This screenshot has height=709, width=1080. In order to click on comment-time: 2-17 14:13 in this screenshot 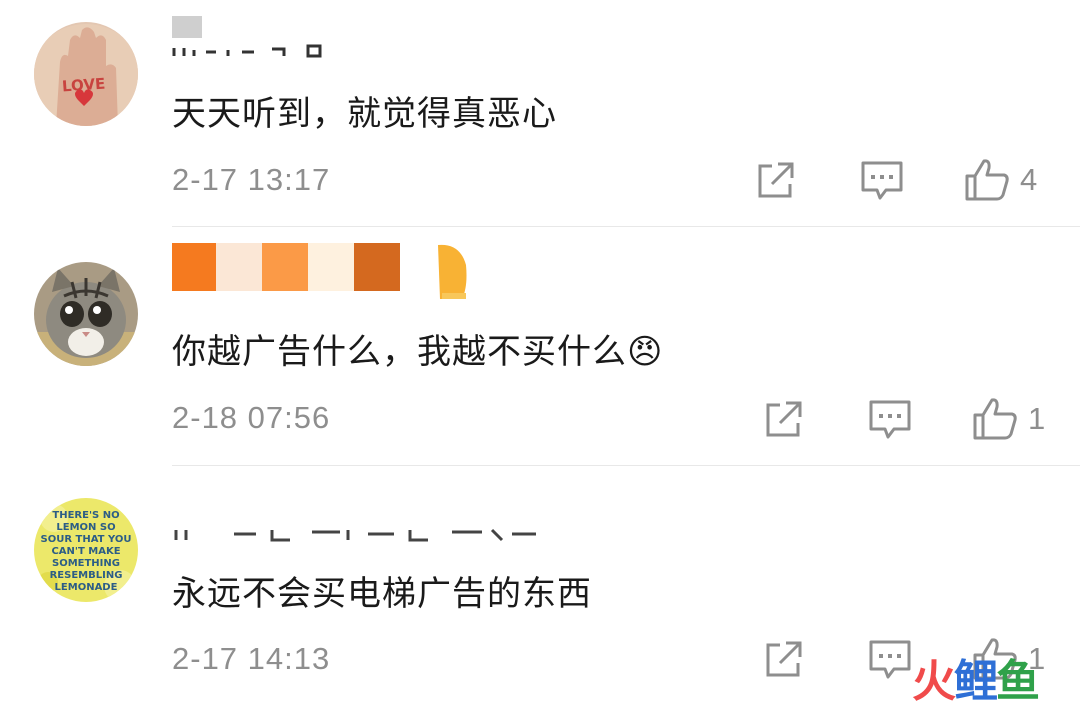, I will do `click(251, 658)`.